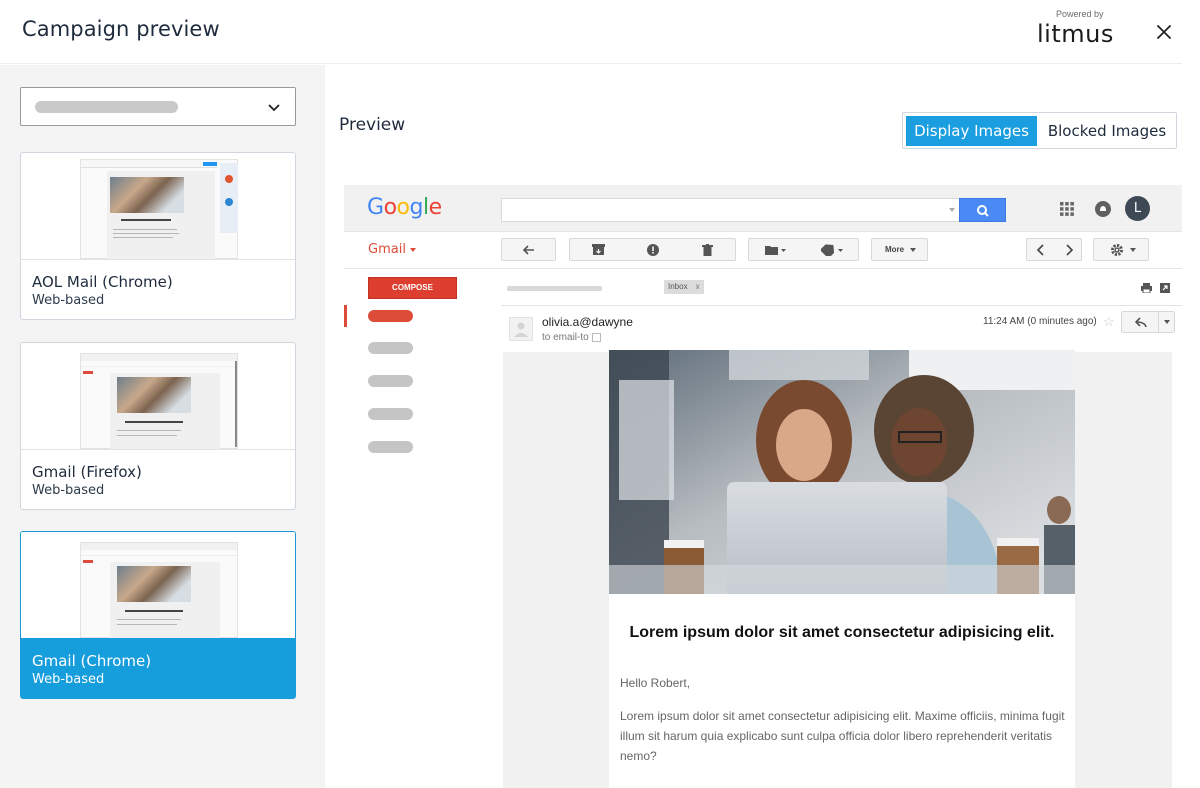 The image size is (1200, 788). What do you see at coordinates (390, 316) in the screenshot?
I see `nav-item-inbox` at bounding box center [390, 316].